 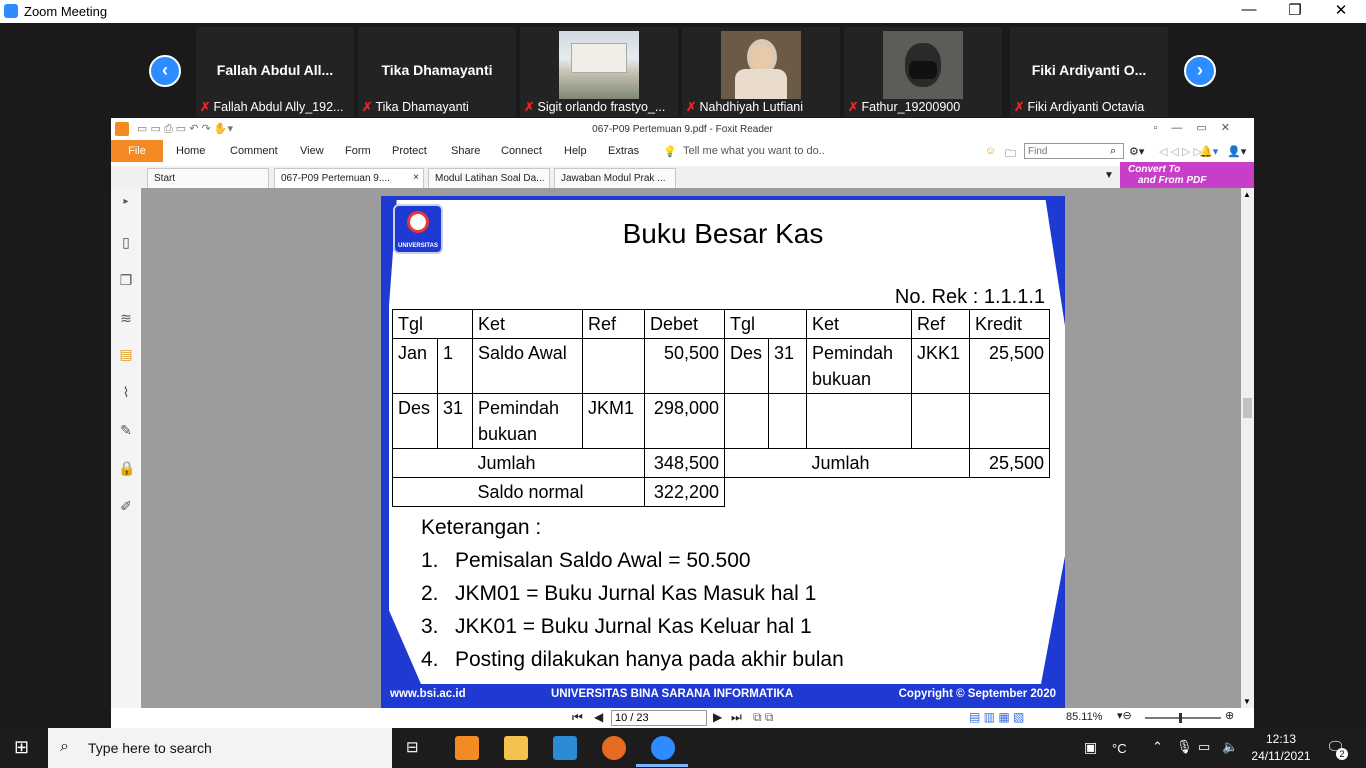 What do you see at coordinates (516, 748) in the screenshot?
I see `file-explorer-icon` at bounding box center [516, 748].